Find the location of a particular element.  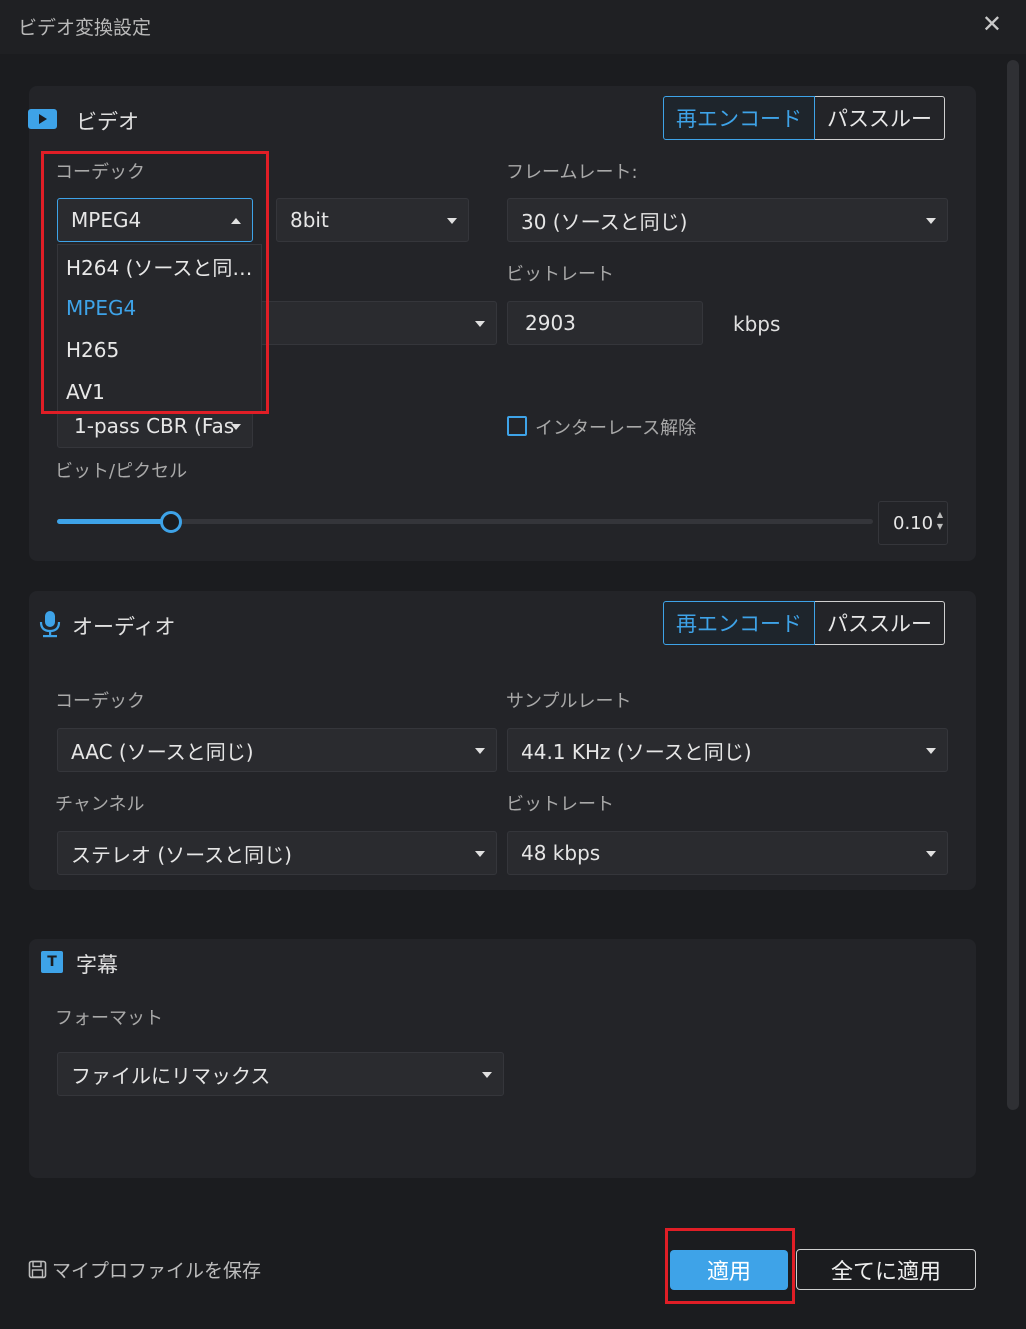

bits-per-pixel-value: 0.10 is located at coordinates (913, 523).